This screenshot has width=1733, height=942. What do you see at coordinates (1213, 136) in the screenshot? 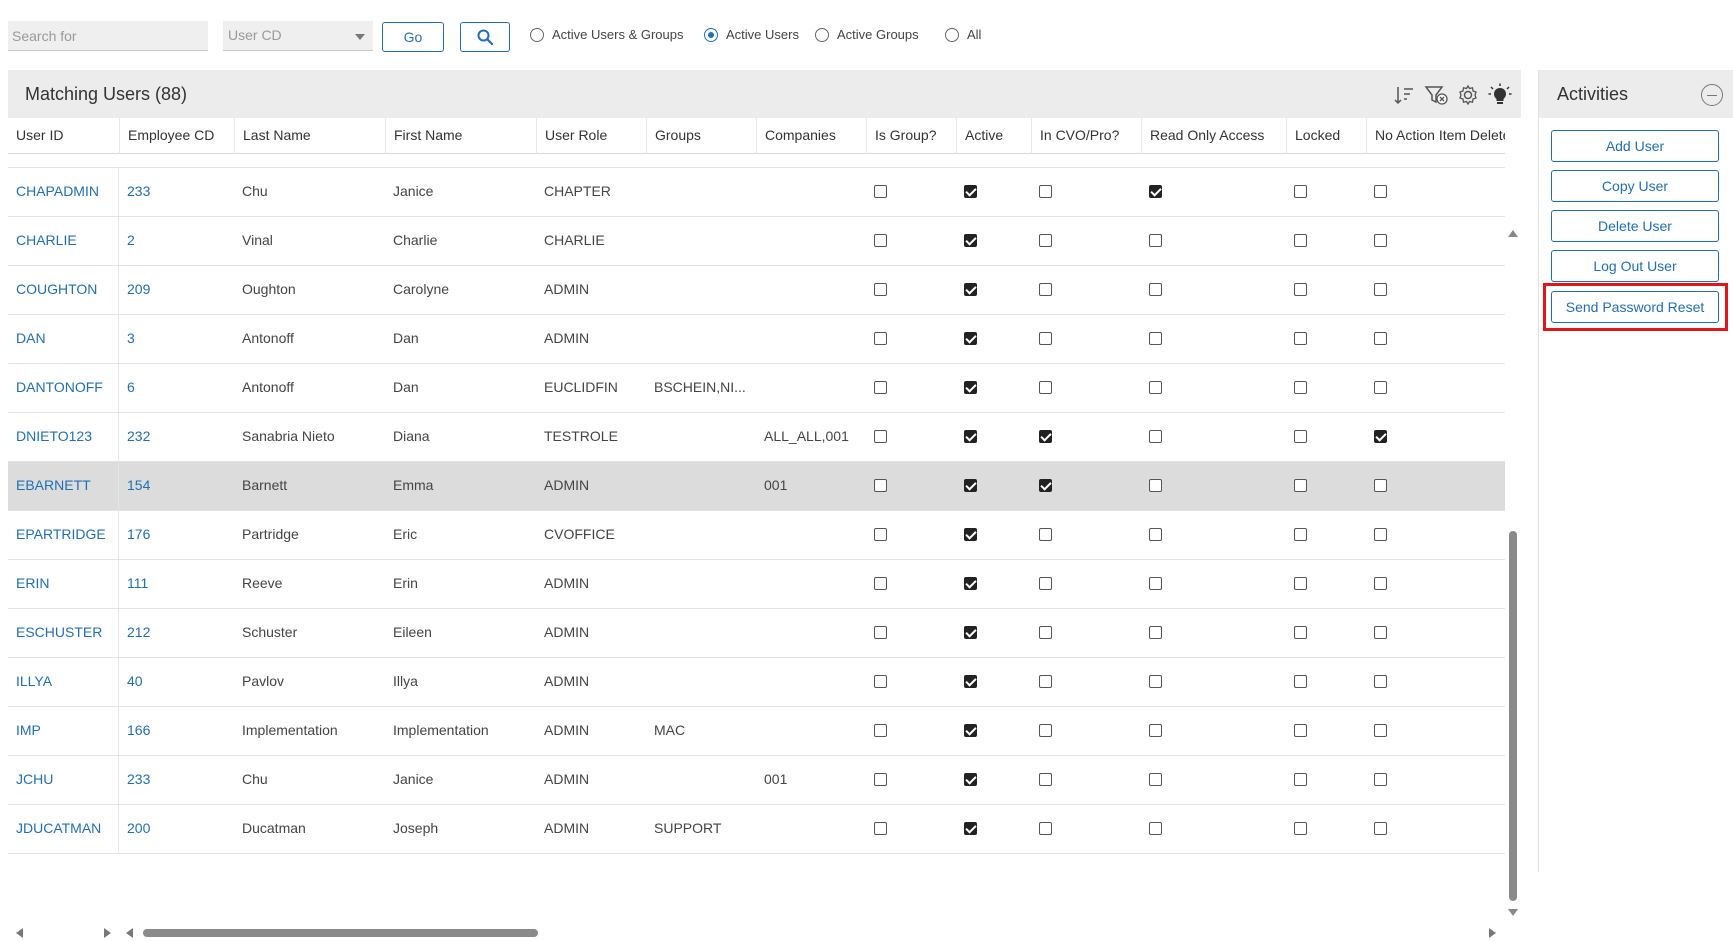
I see `column-header-read-only: Read Only Access` at bounding box center [1213, 136].